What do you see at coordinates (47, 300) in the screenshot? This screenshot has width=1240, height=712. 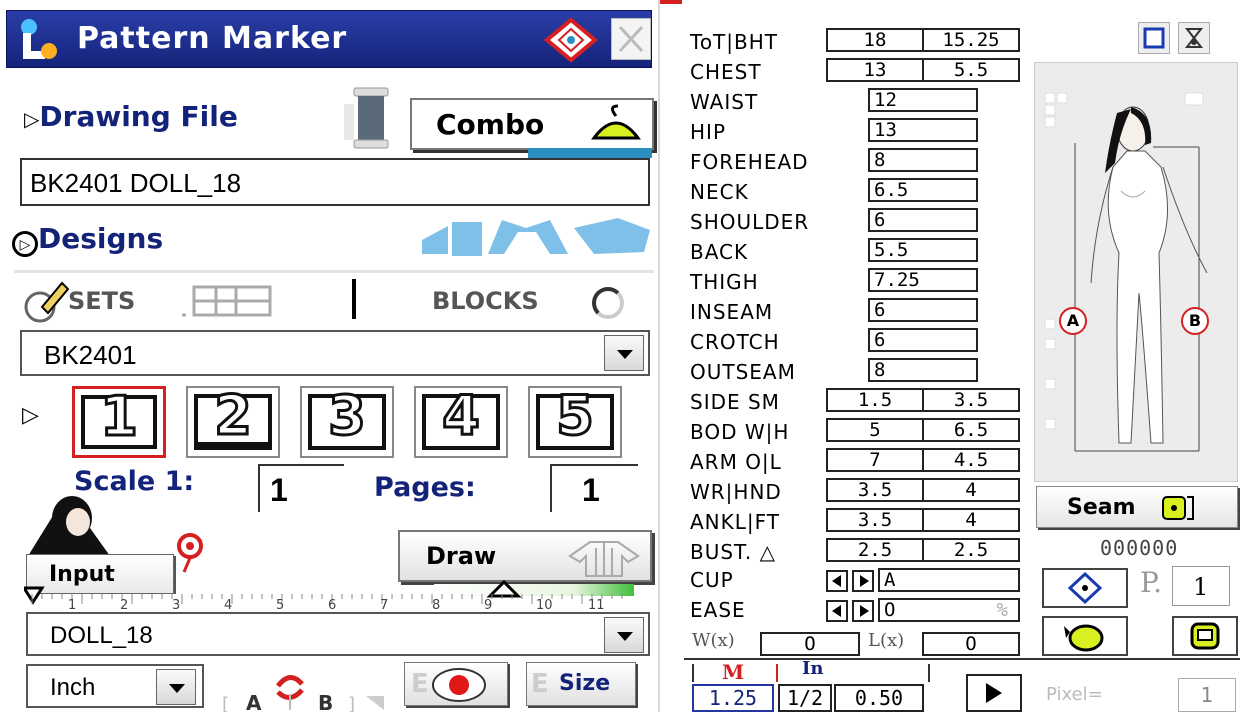 I see `pencil-icon` at bounding box center [47, 300].